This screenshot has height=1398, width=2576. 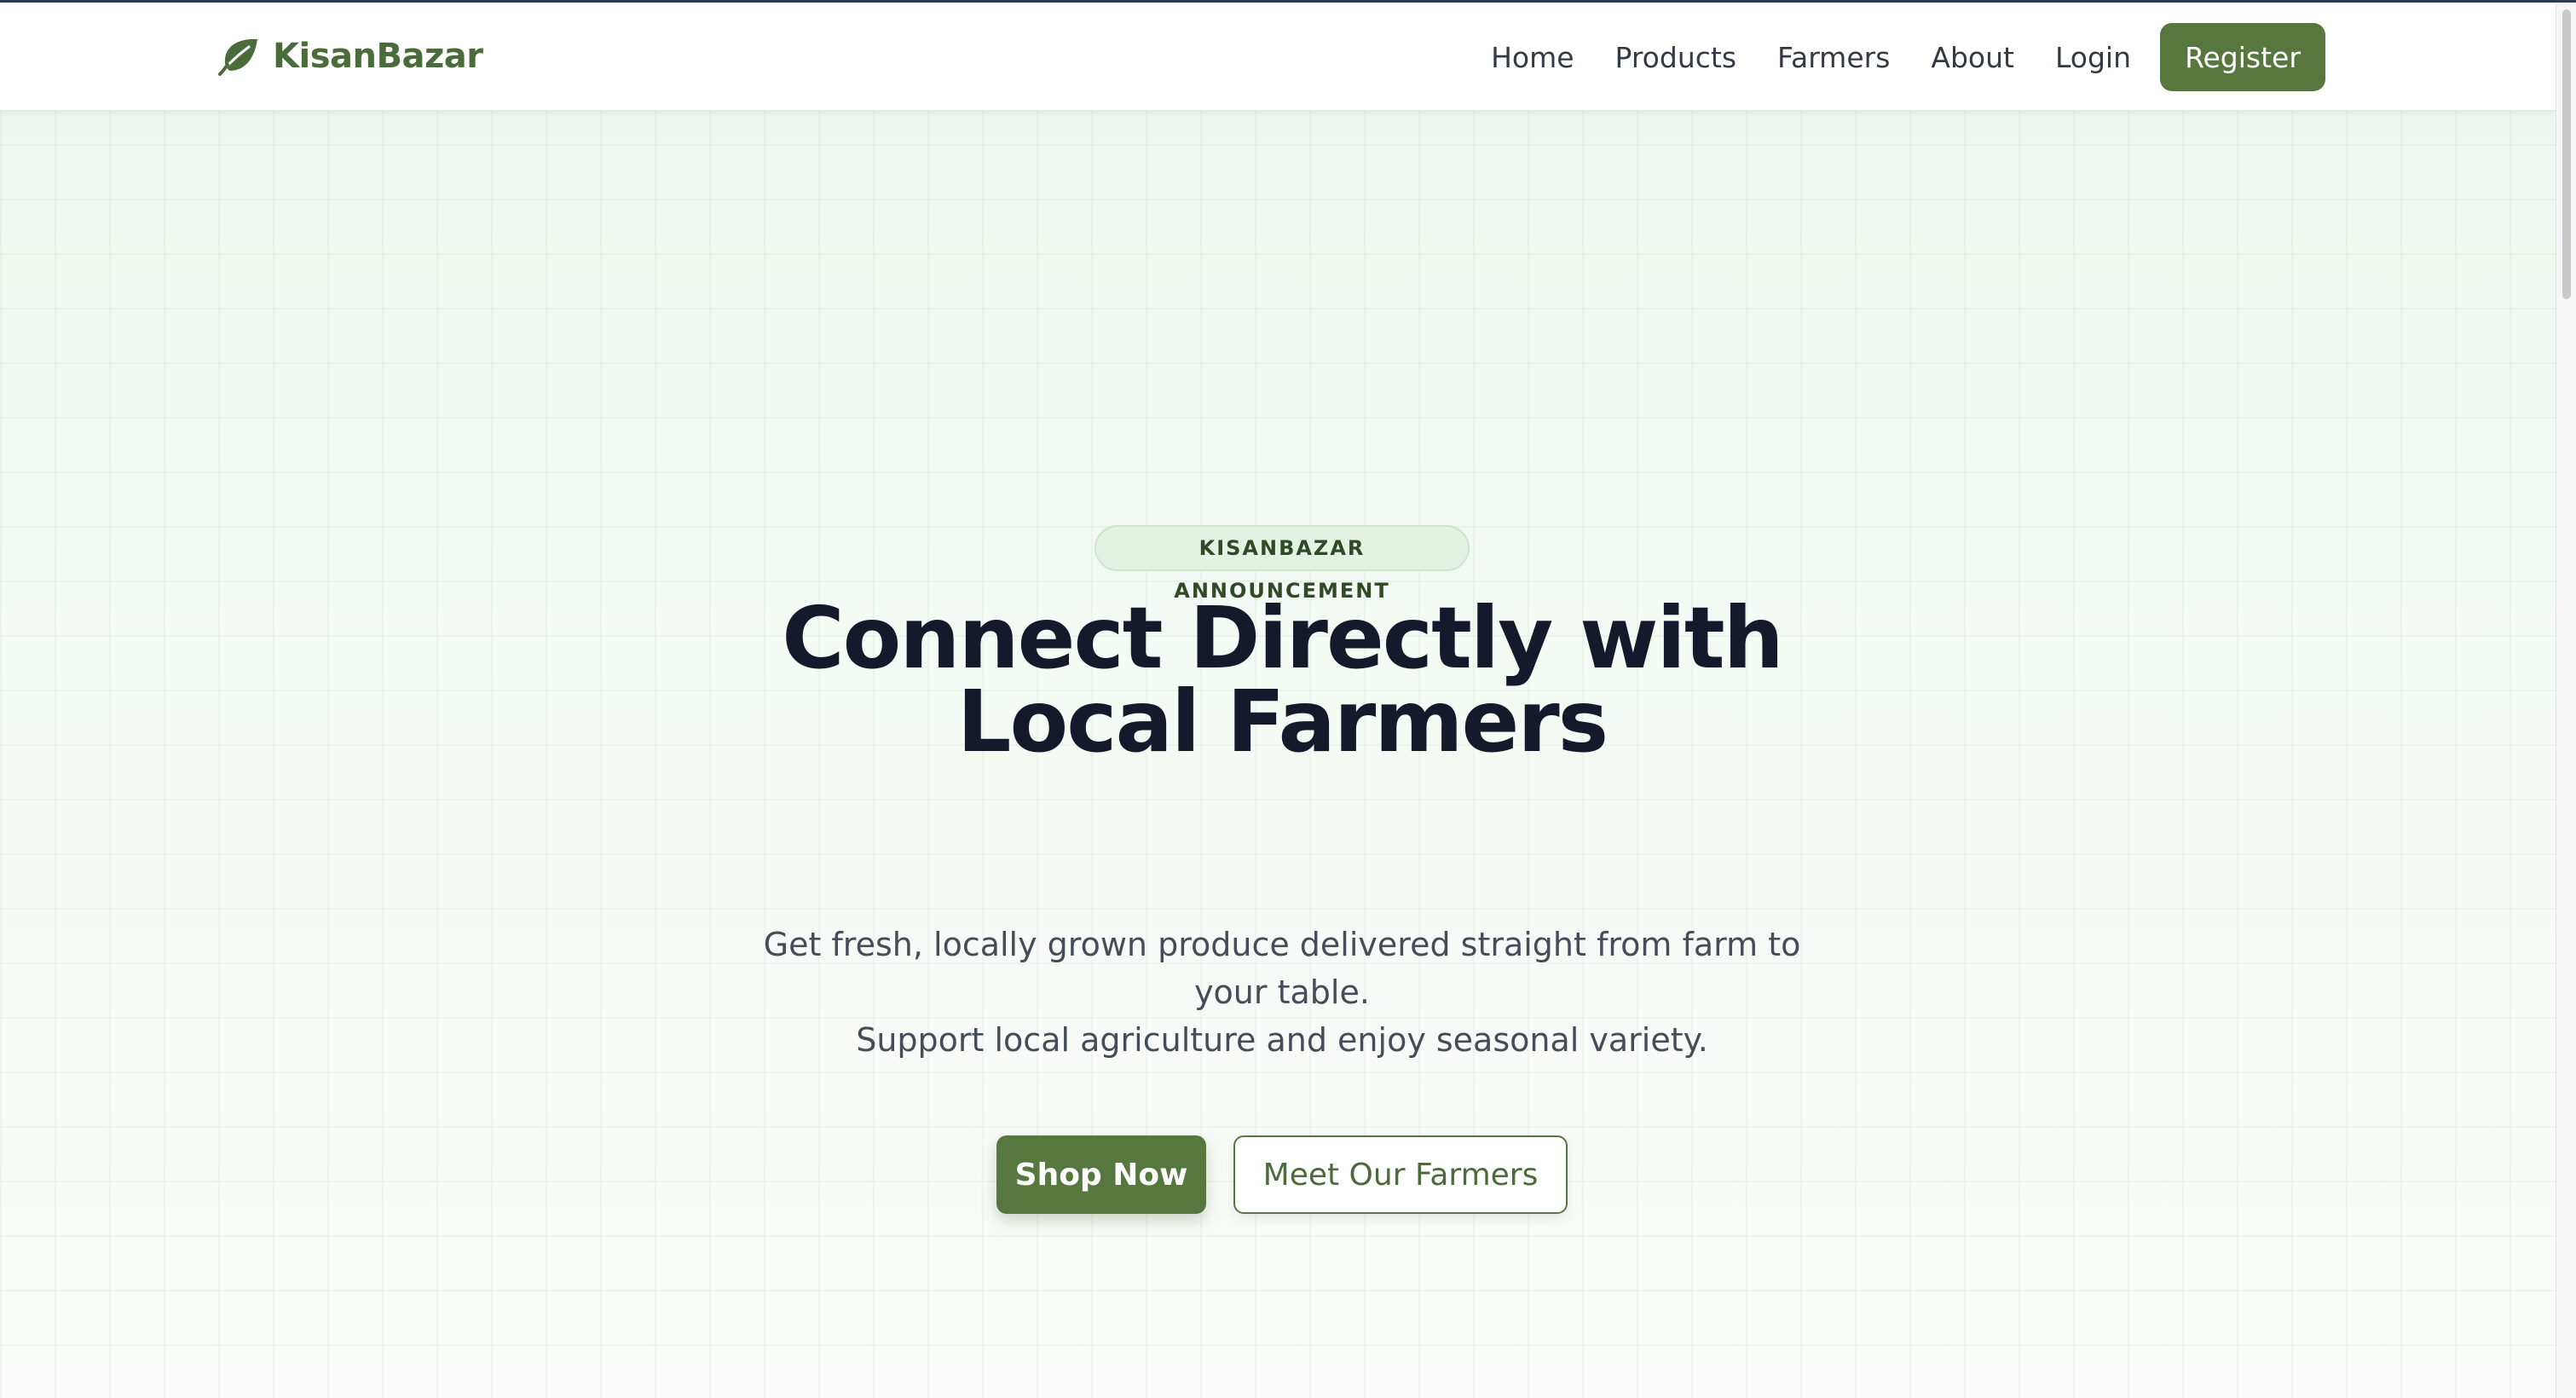 What do you see at coordinates (378, 56) in the screenshot?
I see `brand-name: KisanBazar` at bounding box center [378, 56].